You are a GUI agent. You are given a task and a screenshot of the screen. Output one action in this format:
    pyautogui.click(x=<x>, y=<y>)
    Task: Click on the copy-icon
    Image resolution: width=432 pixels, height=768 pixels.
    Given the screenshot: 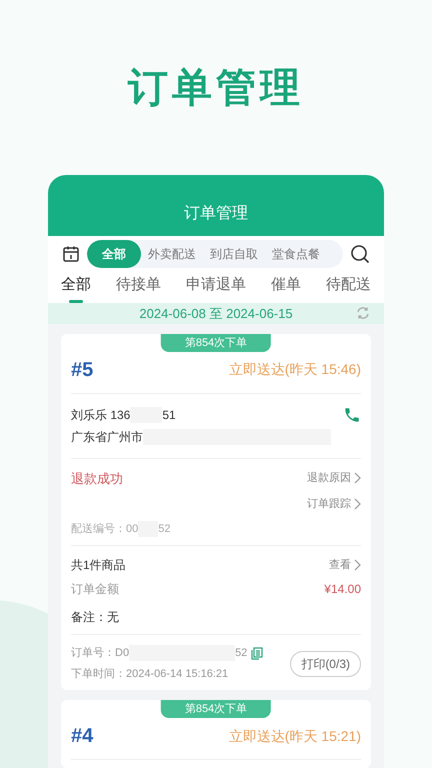 What is the action you would take?
    pyautogui.click(x=257, y=653)
    